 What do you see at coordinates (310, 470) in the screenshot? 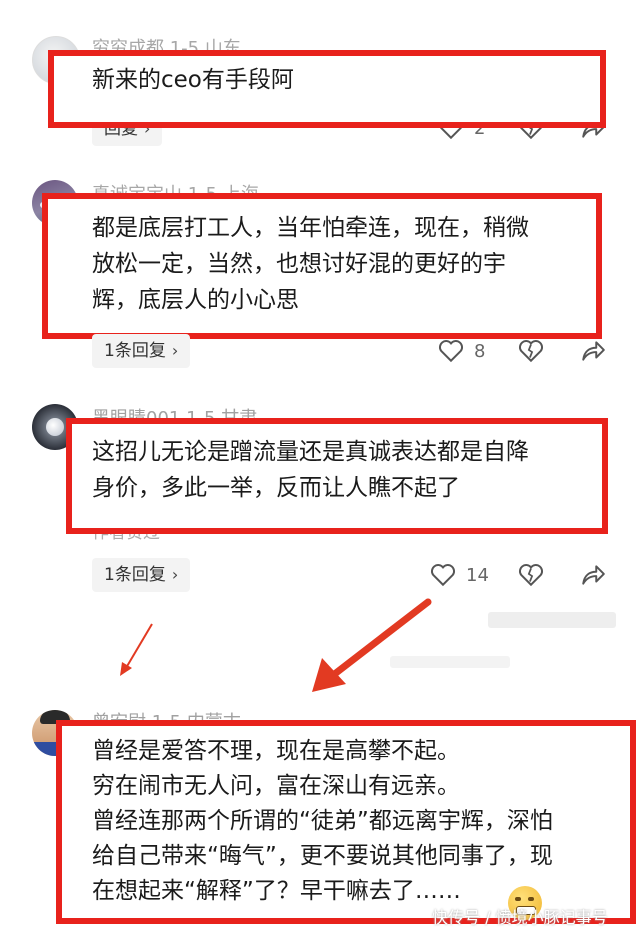
I see `comment-text: 这招儿无论是蹭流量还是真诚表达都是自降 身价，多此一举，反而让人瞧不起了` at bounding box center [310, 470].